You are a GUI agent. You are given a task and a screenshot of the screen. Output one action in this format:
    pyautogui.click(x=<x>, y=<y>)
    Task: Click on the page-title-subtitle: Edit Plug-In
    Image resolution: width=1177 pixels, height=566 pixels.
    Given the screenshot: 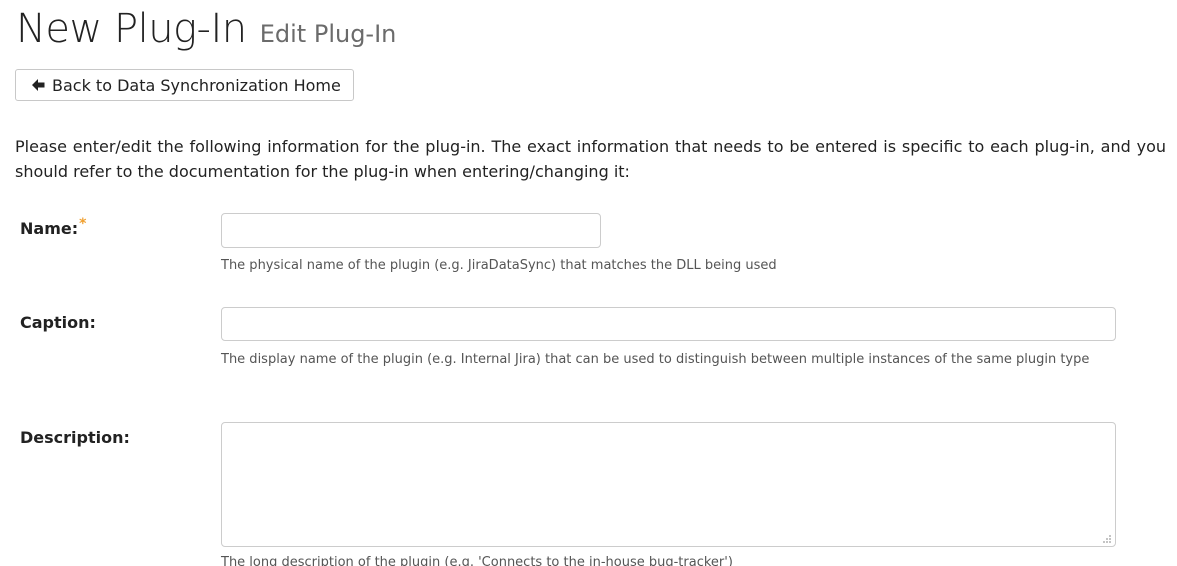 What is the action you would take?
    pyautogui.click(x=328, y=34)
    